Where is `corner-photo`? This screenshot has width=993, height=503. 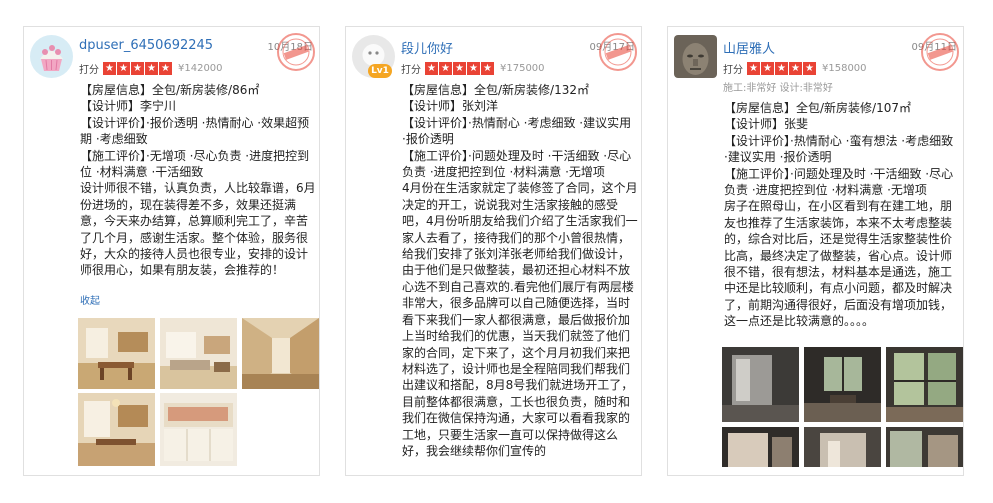 corner-photo is located at coordinates (924, 447).